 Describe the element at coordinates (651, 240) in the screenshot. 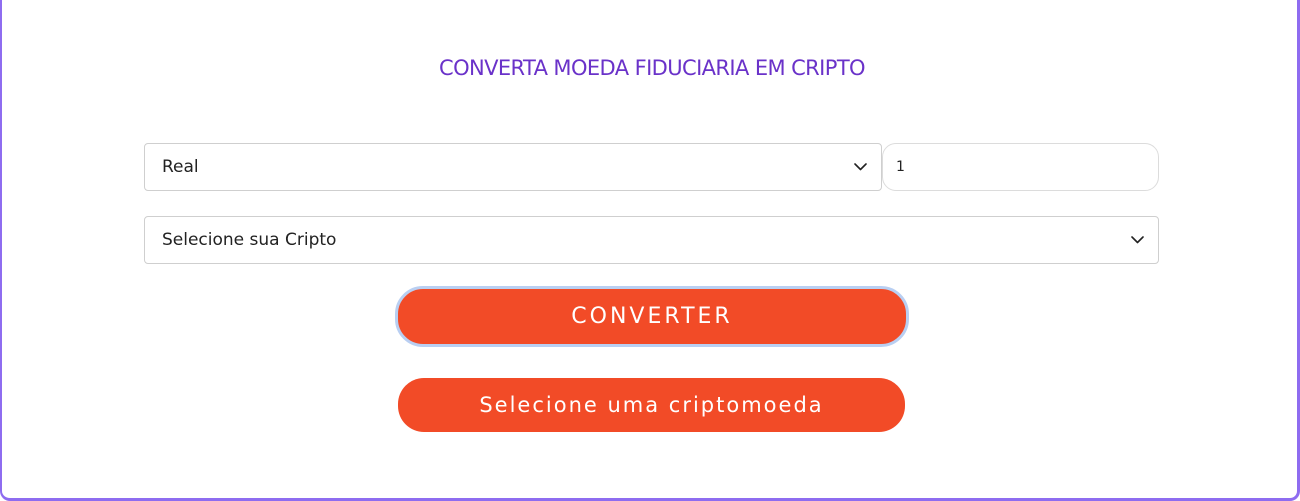

I see `crypto-select: Selecione sua Cripto` at that location.